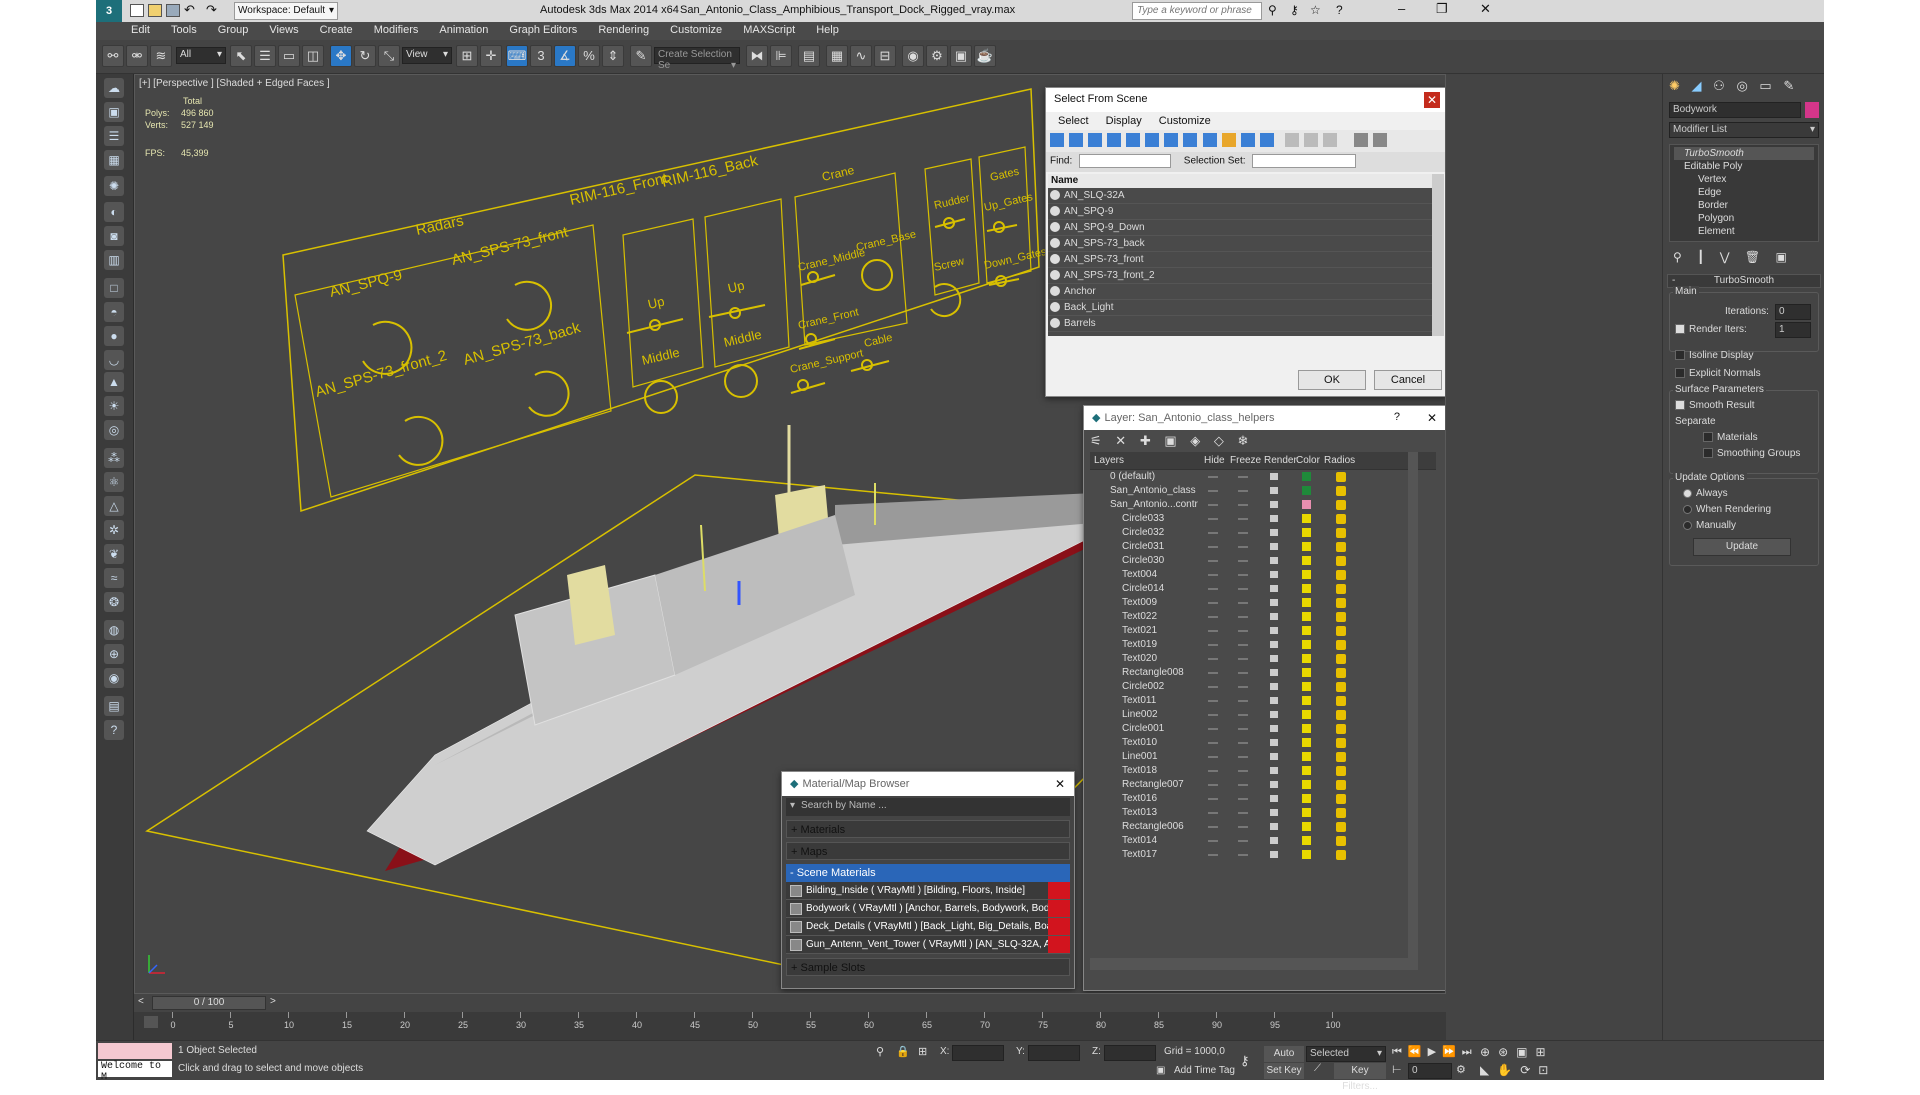  I want to click on layer-row: Circle002, so click(1221, 687).